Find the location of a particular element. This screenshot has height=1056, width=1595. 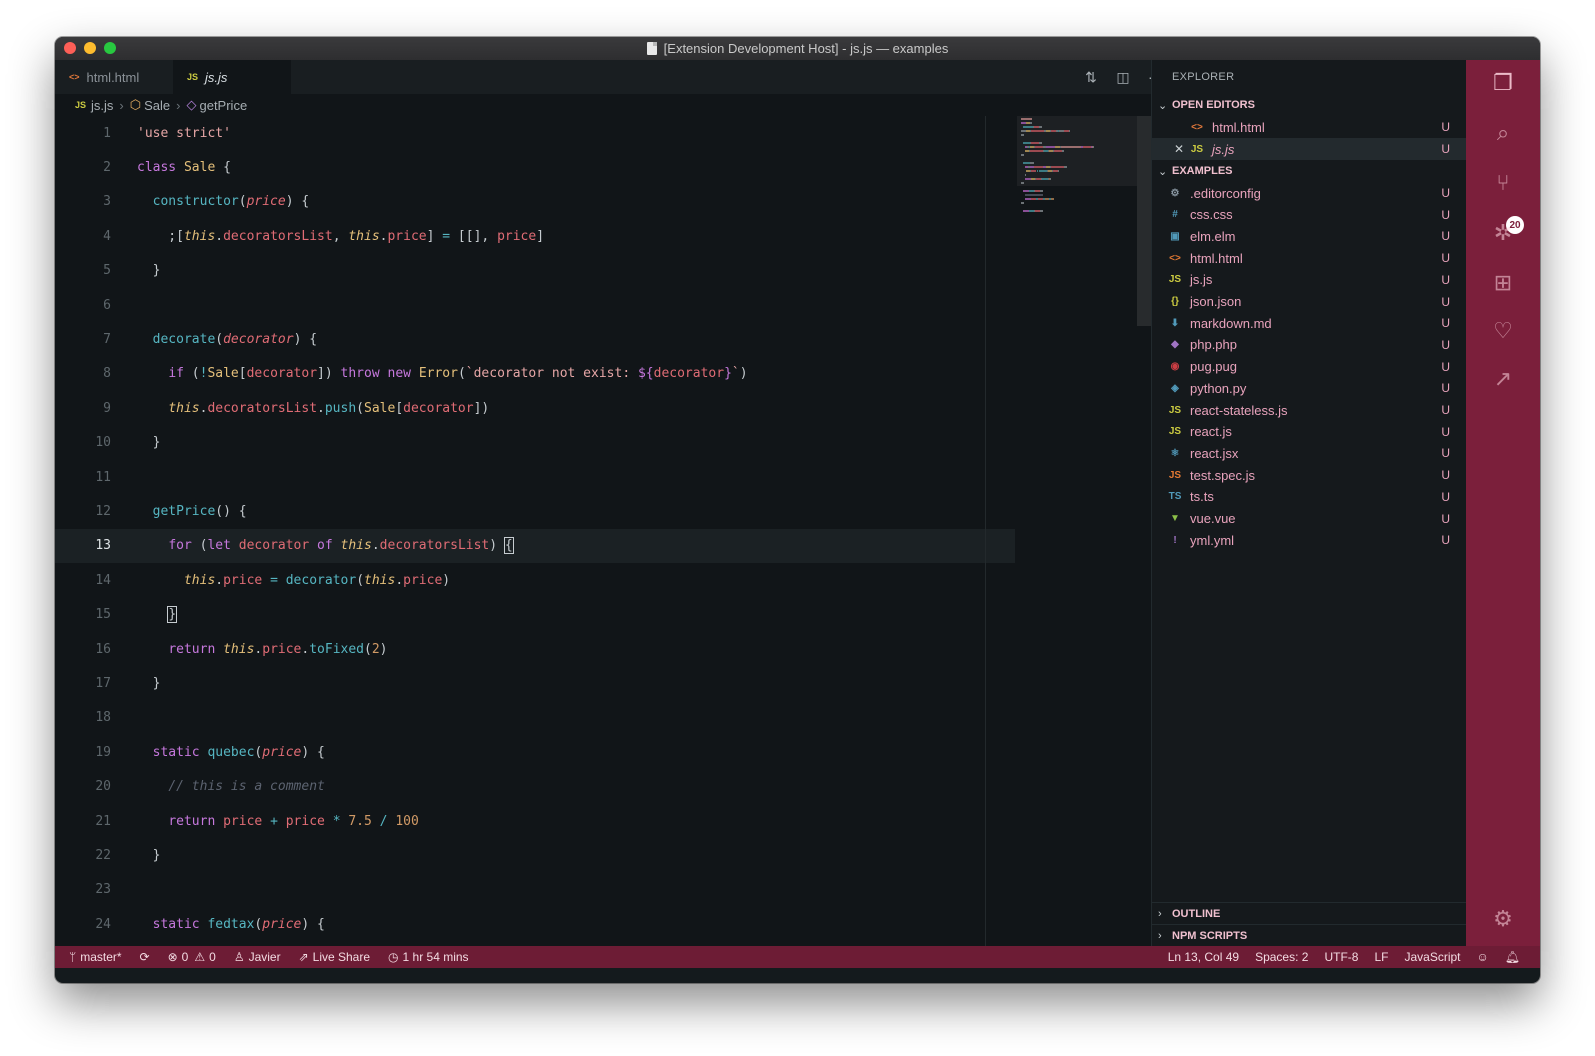

file-item: JS js.js U is located at coordinates (1309, 280).